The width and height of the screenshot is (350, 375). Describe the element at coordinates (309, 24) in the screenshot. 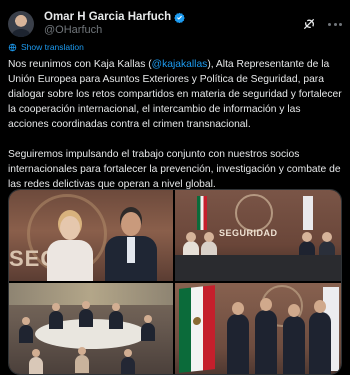

I see `grok-icon` at that location.